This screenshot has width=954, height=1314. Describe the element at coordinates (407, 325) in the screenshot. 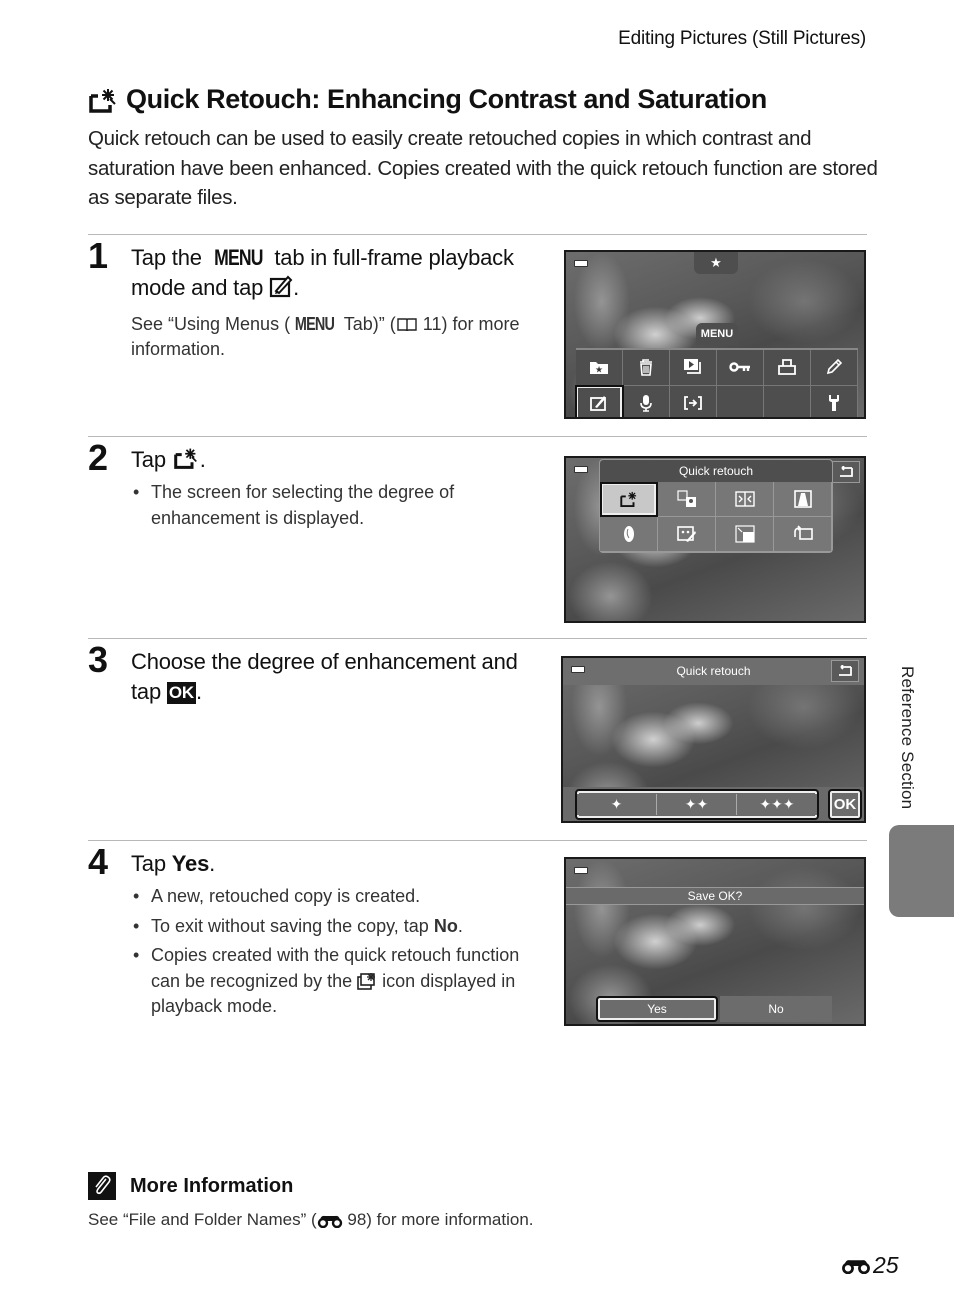

I see `book-icon` at that location.